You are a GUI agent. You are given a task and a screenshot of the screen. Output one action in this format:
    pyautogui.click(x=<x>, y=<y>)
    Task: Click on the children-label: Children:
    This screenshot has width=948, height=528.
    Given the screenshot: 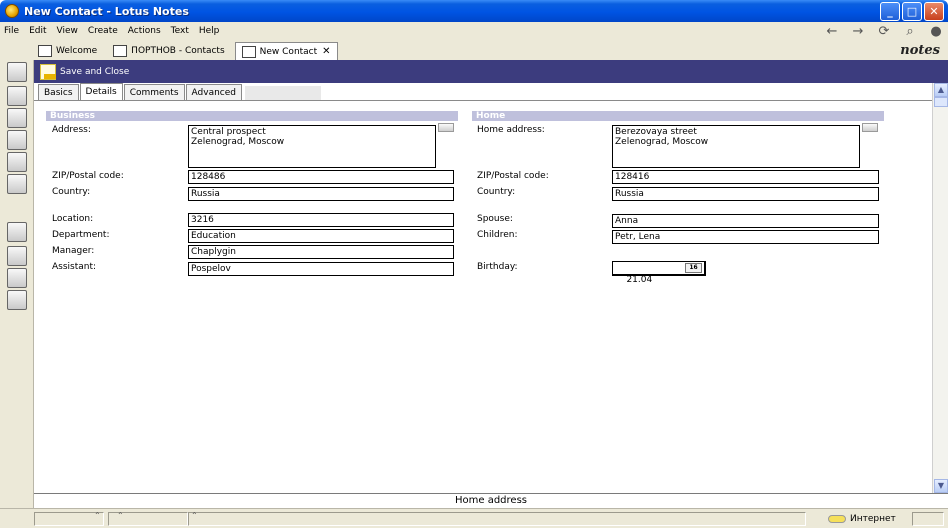 What is the action you would take?
    pyautogui.click(x=497, y=235)
    